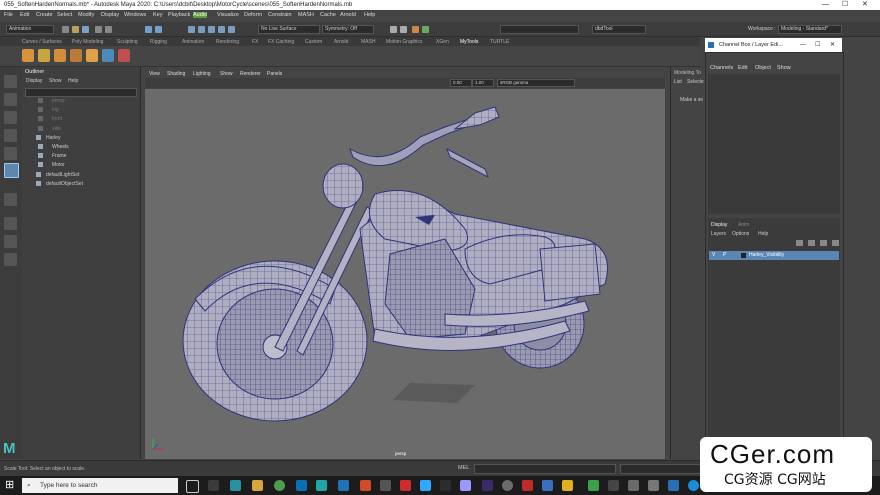 The width and height of the screenshot is (880, 495). I want to click on symmetry-dropdown: Symmetry: Off, so click(348, 29).